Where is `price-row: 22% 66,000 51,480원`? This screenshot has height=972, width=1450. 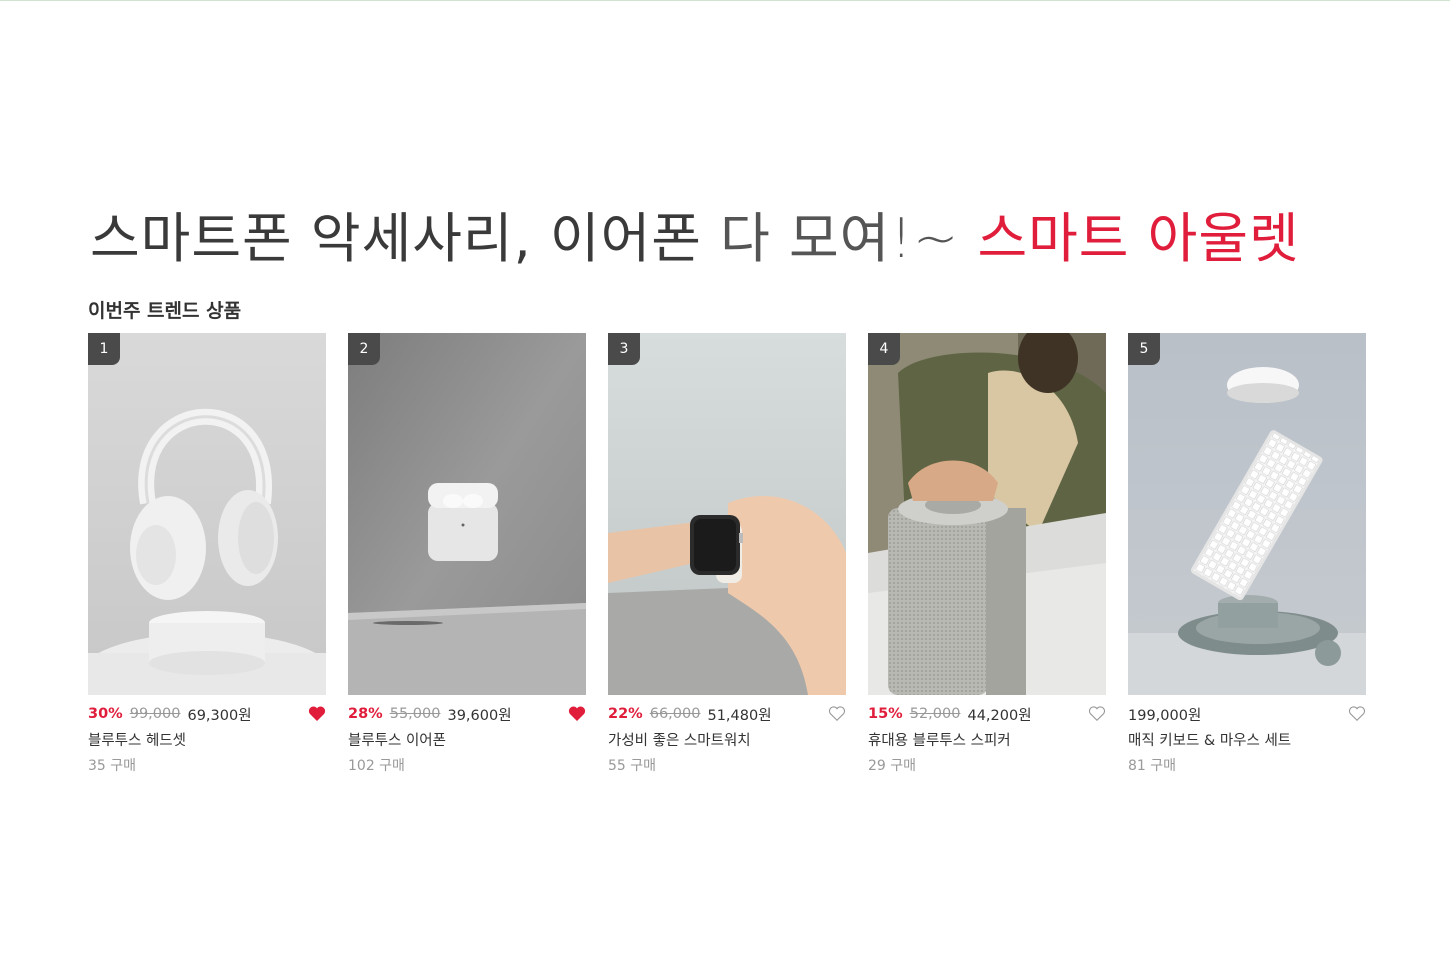
price-row: 22% 66,000 51,480원 is located at coordinates (727, 714).